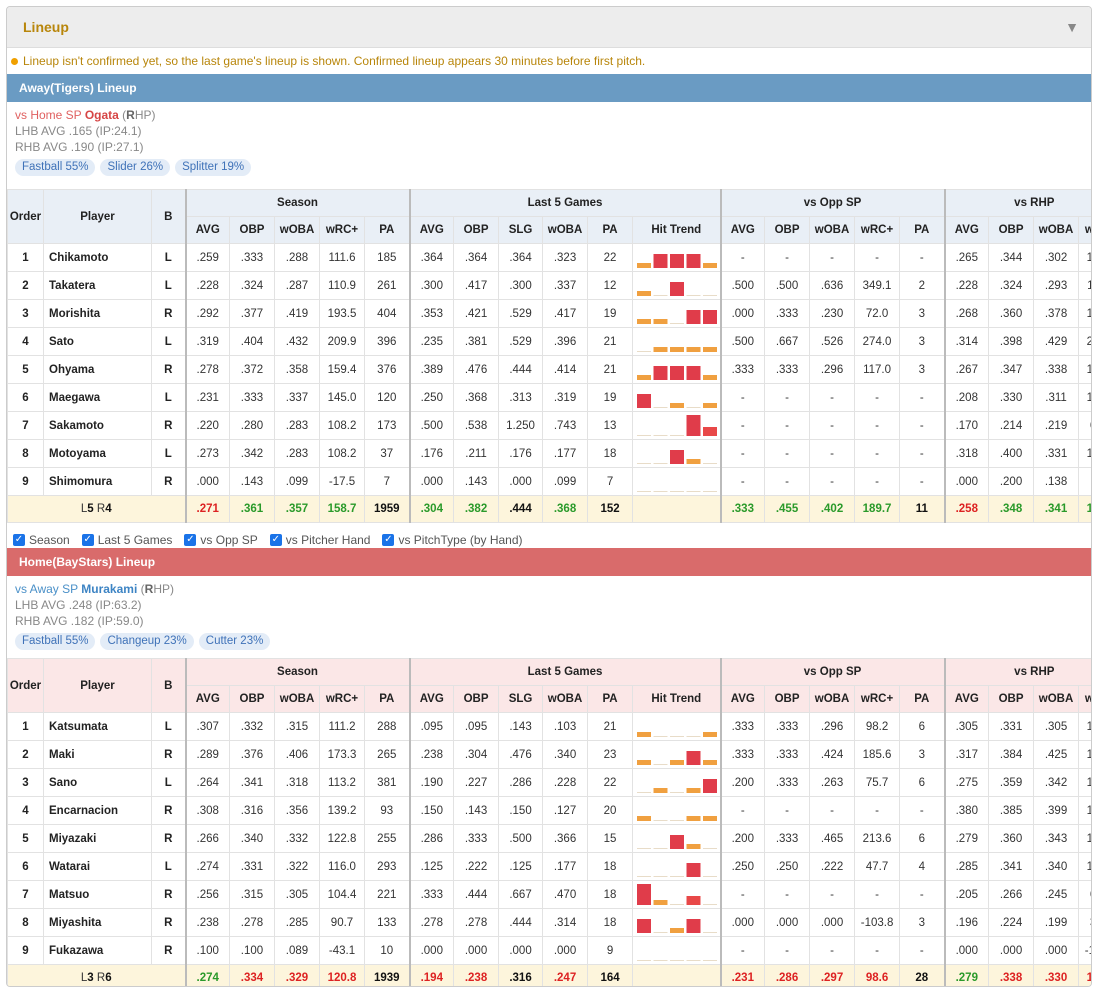  What do you see at coordinates (97, 313) in the screenshot?
I see `player-name: Morishita` at bounding box center [97, 313].